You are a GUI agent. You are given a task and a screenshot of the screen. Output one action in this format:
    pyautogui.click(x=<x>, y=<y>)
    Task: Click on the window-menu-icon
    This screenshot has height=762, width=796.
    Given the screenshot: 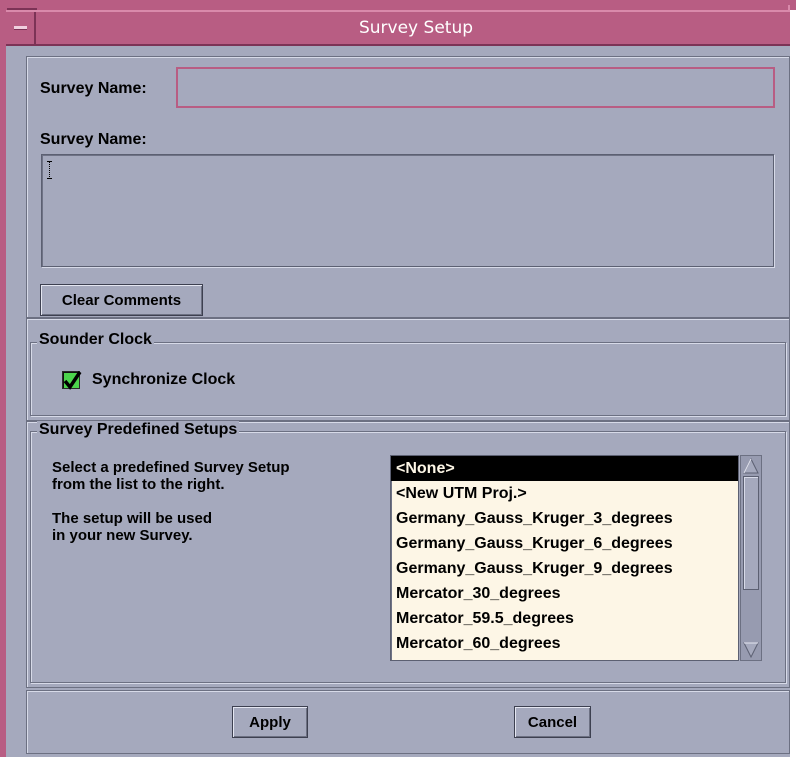 What is the action you would take?
    pyautogui.click(x=21, y=28)
    